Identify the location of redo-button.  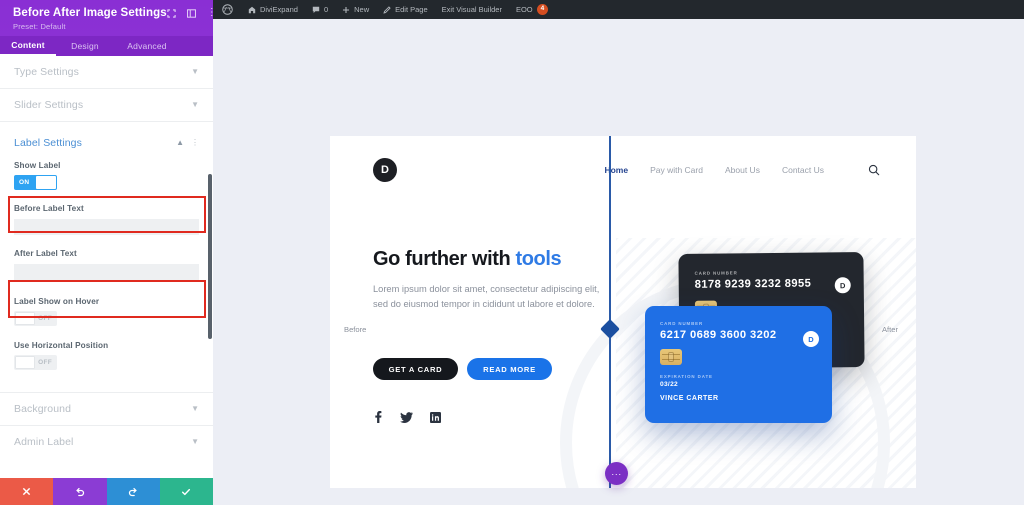
(133, 491).